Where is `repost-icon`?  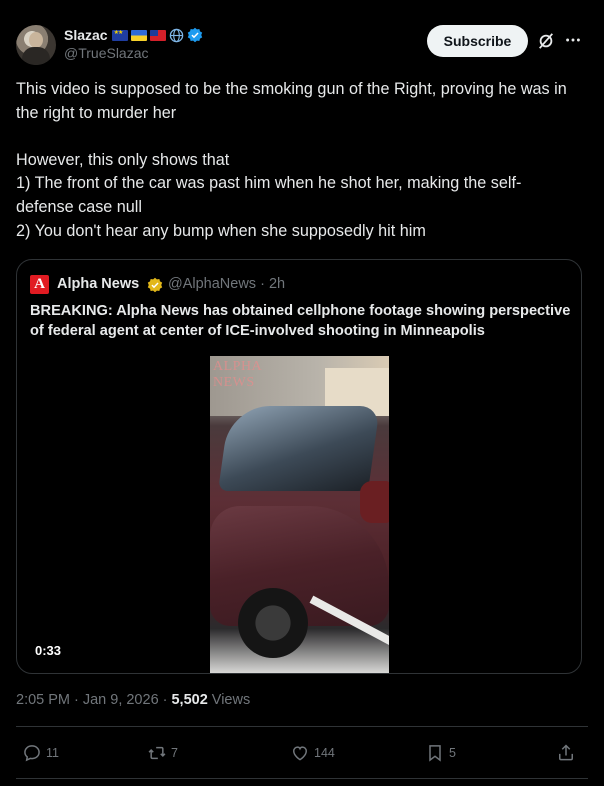
repost-icon is located at coordinates (157, 753).